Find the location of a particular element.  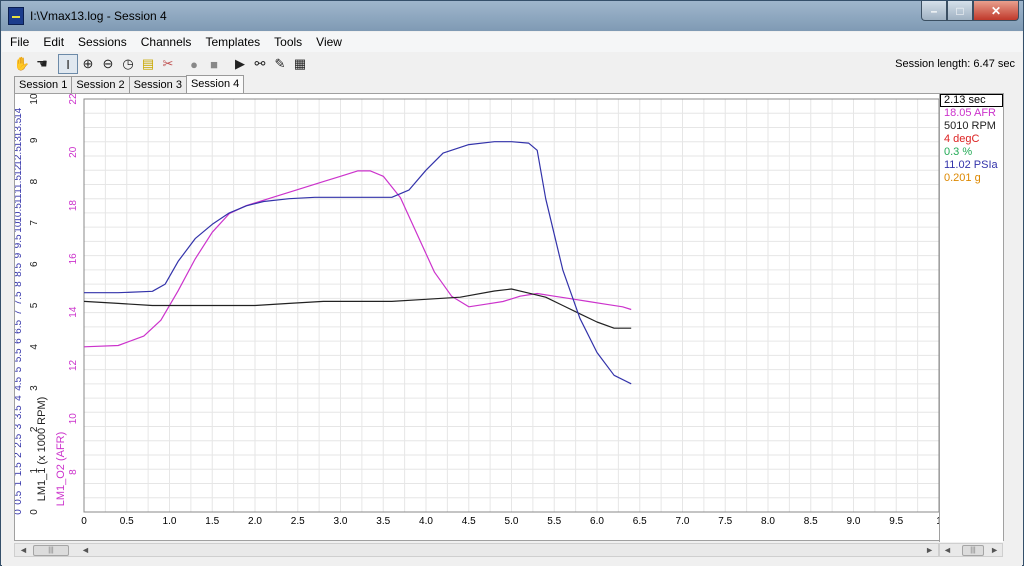

tab-session-2: Session 2 is located at coordinates (100, 84).